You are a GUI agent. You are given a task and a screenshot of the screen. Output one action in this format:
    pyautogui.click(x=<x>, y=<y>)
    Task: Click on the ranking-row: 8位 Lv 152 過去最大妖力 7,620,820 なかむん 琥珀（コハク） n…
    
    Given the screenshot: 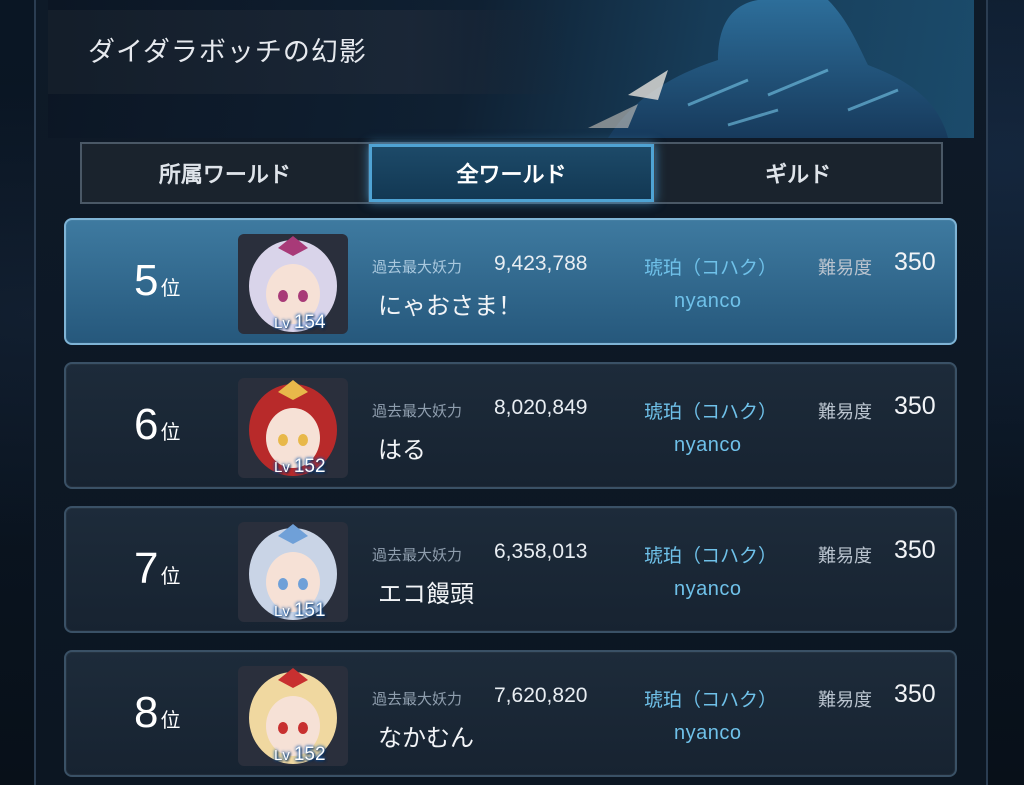 What is the action you would take?
    pyautogui.click(x=510, y=713)
    